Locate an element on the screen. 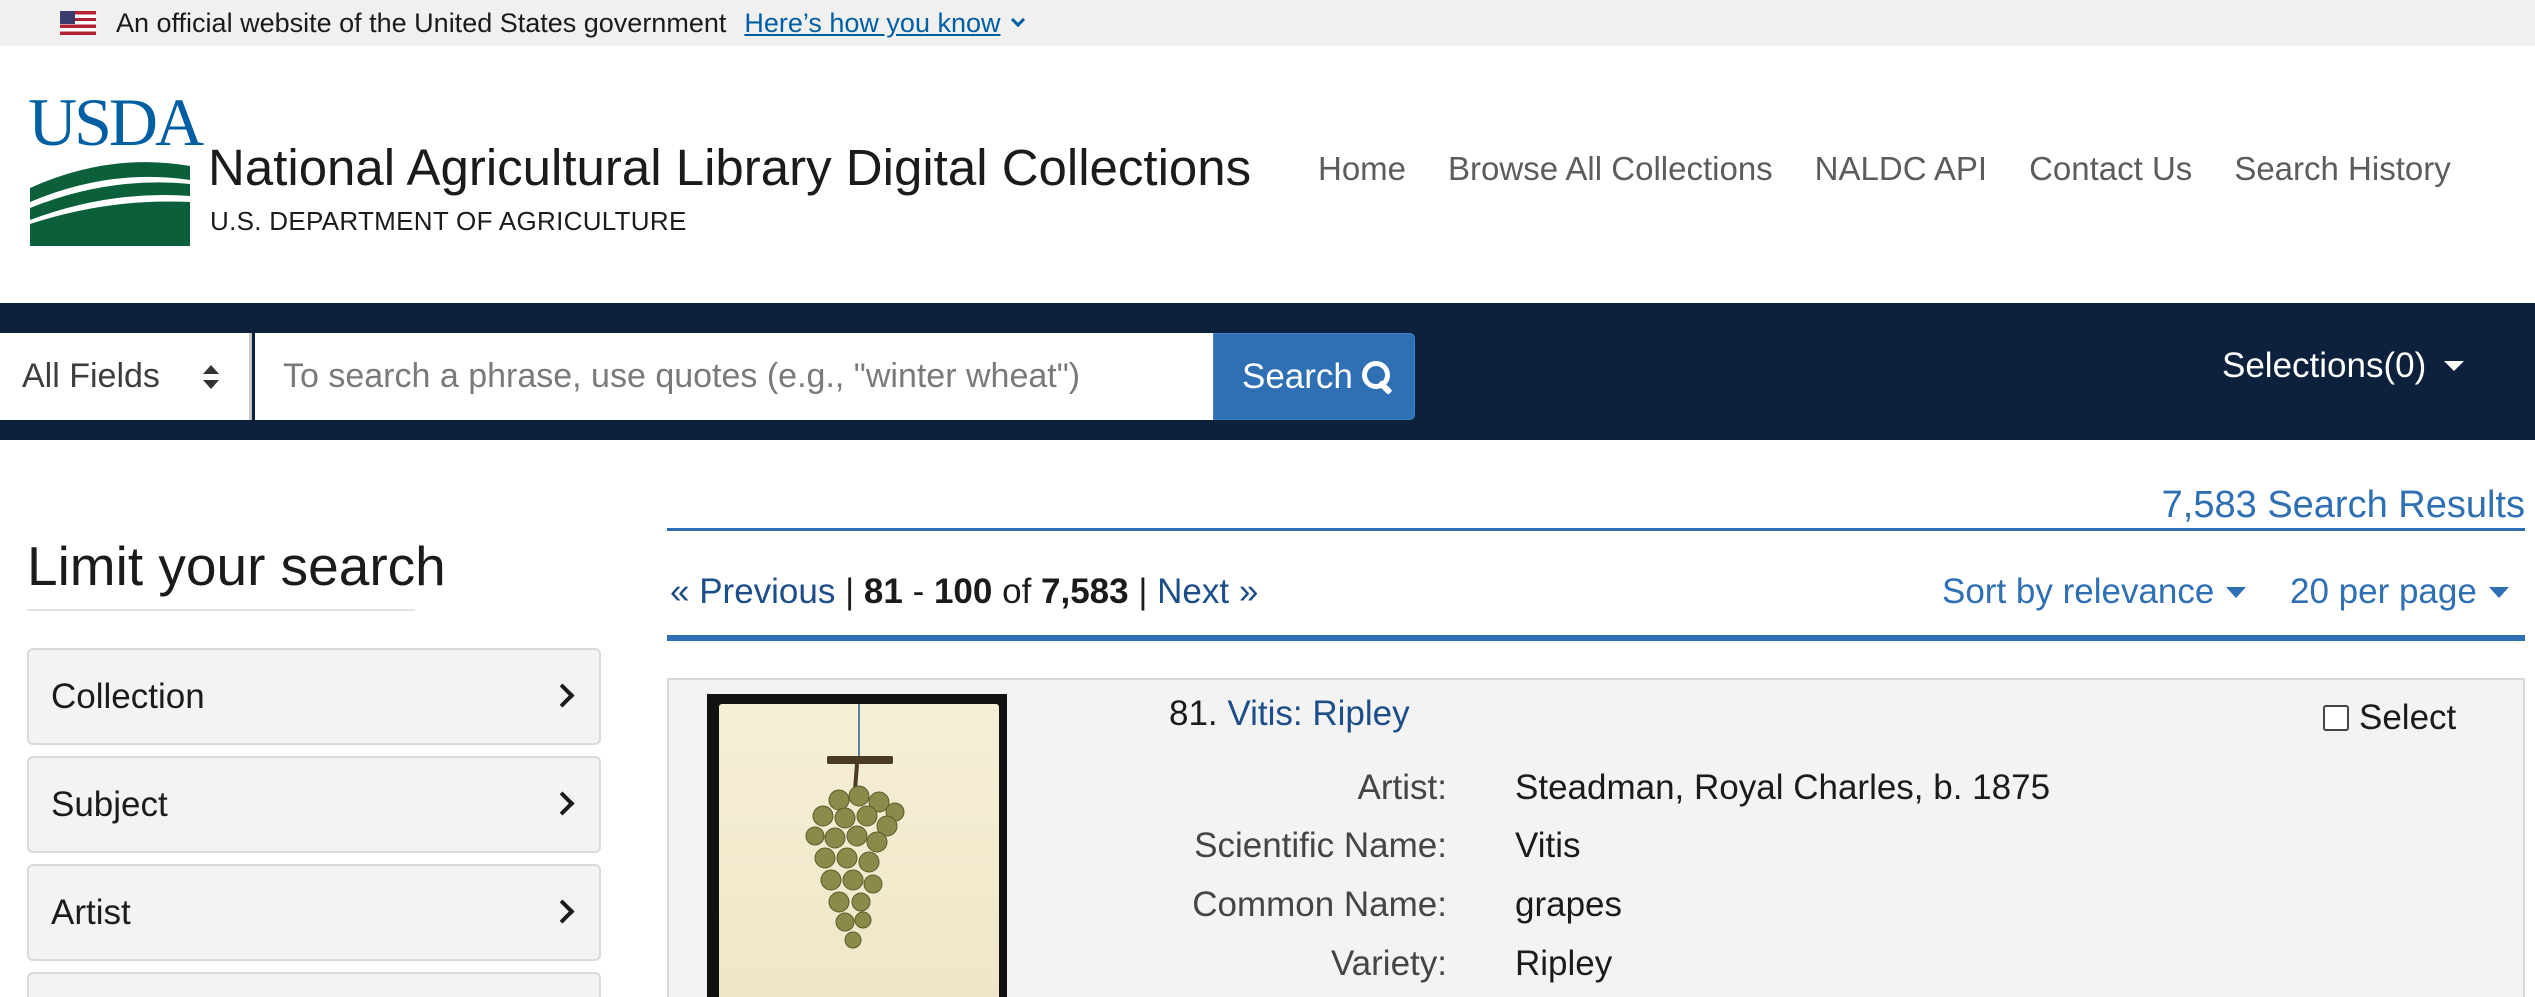  pagination: « Previous | 81 - 100 of 7,583 | Next » is located at coordinates (964, 592).